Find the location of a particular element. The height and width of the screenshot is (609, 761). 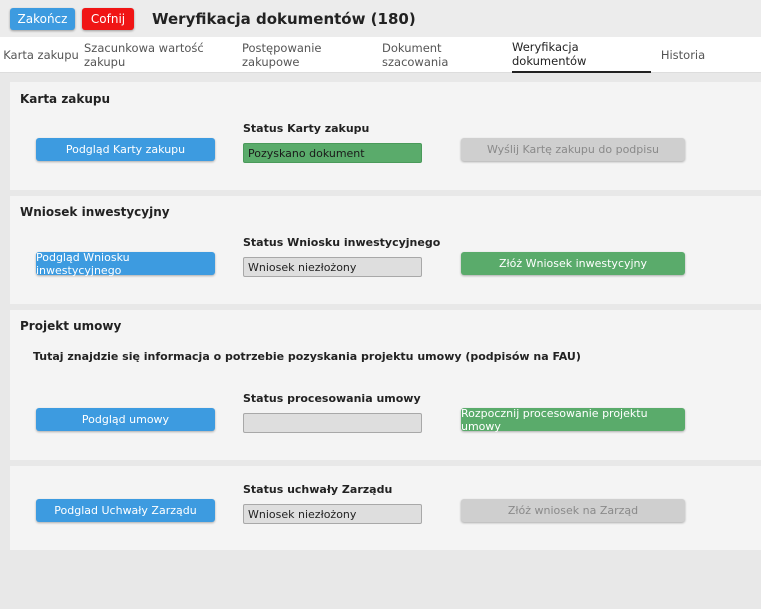

tab-historia: Historia is located at coordinates (683, 55).